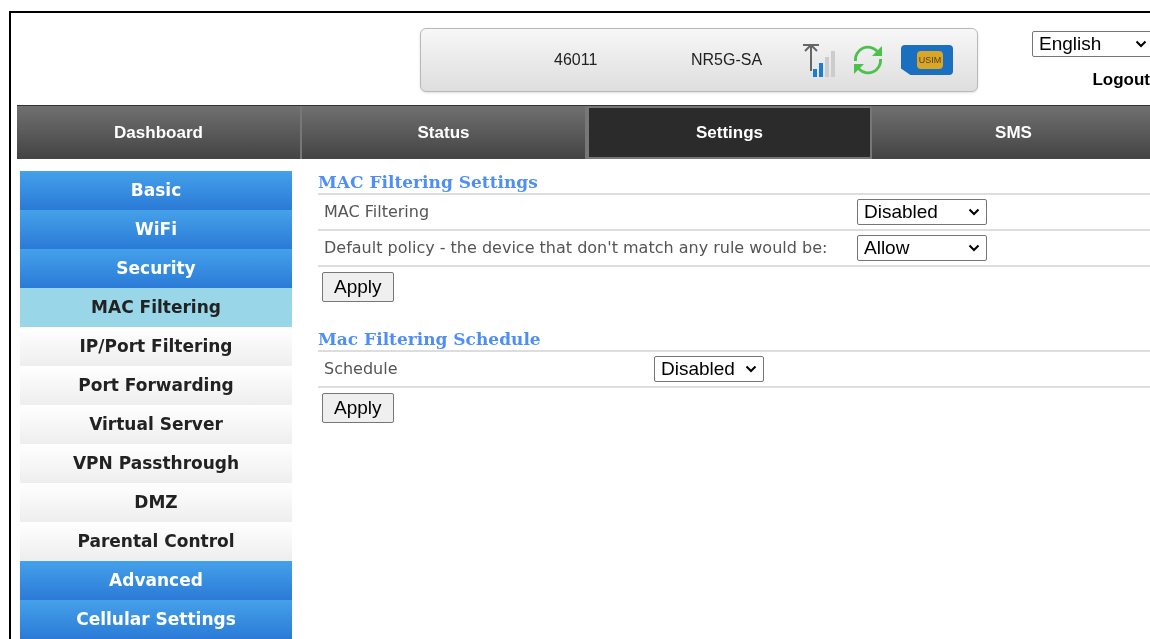 The height and width of the screenshot is (639, 1150). What do you see at coordinates (377, 212) in the screenshot?
I see `field-label: MAC Filtering` at bounding box center [377, 212].